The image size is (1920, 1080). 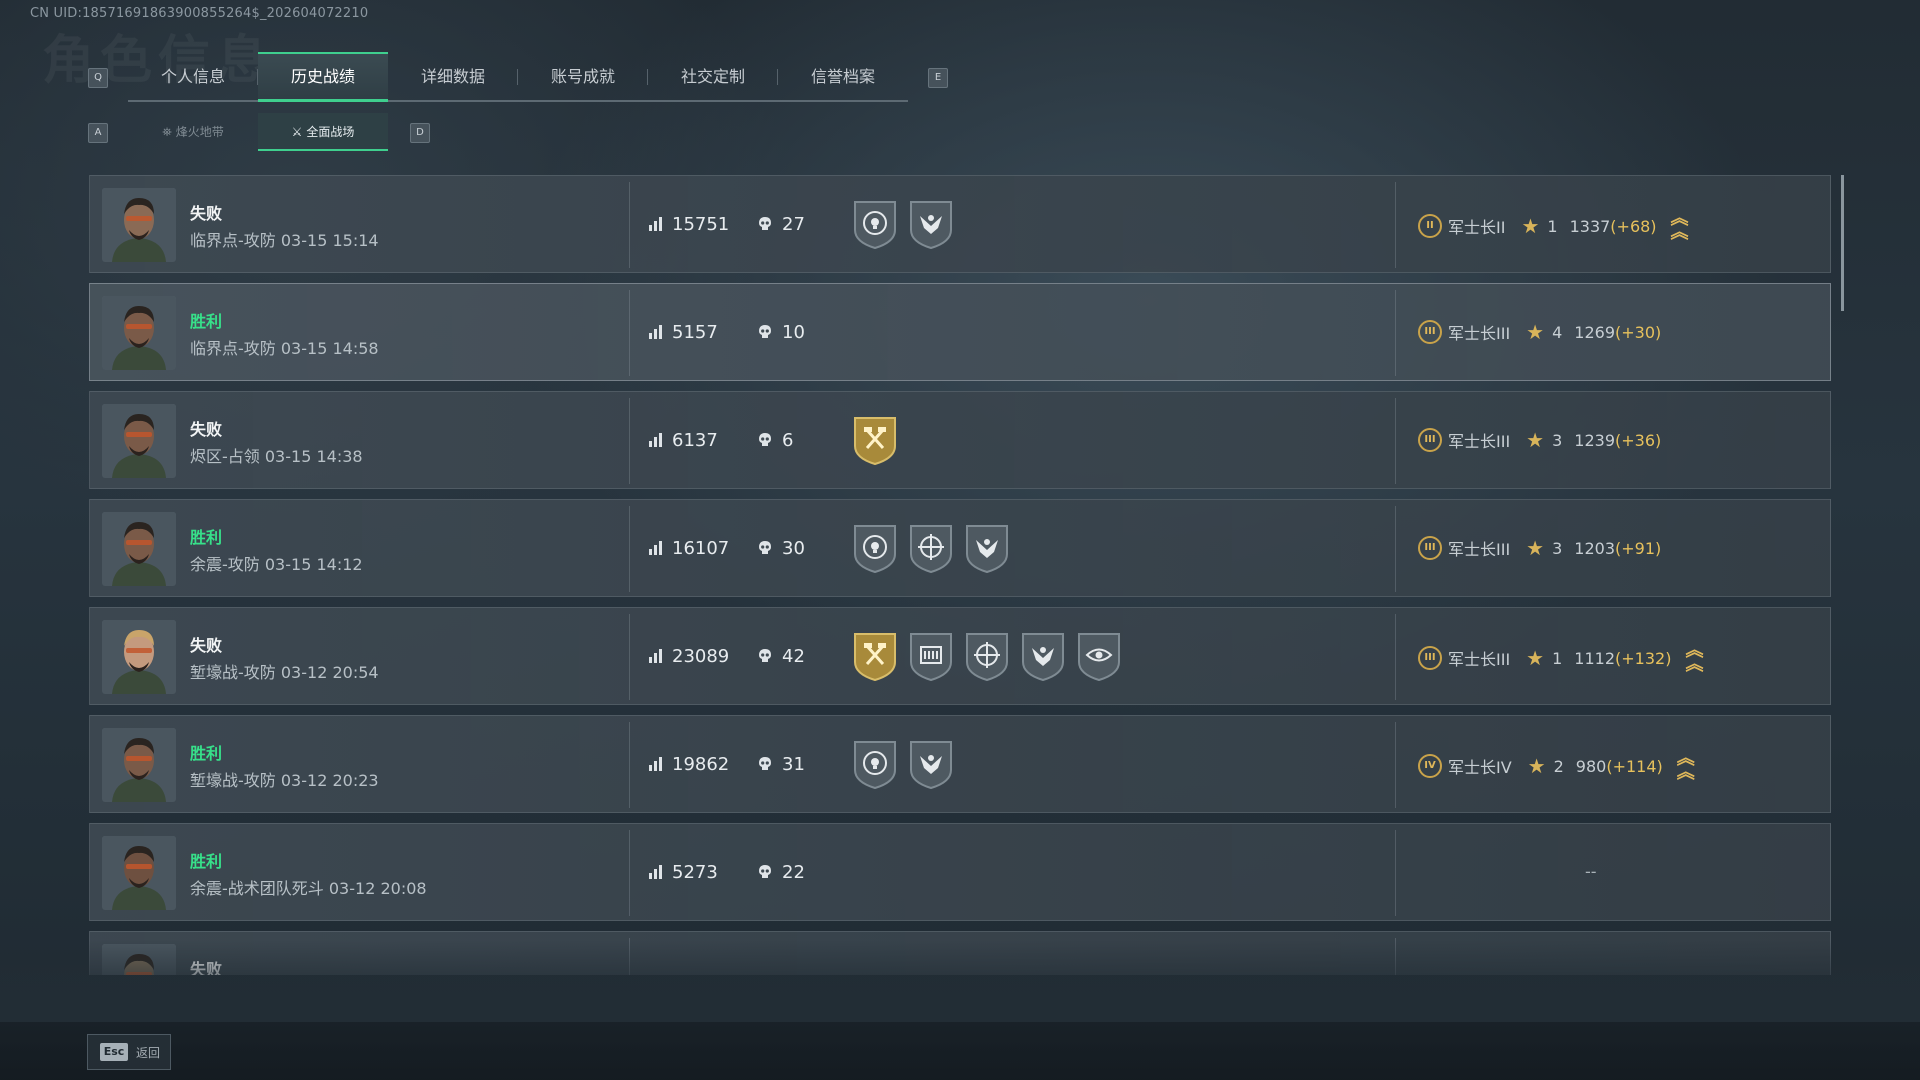 What do you see at coordinates (1617, 548) in the screenshot?
I see `rank-points: 1203(+91)` at bounding box center [1617, 548].